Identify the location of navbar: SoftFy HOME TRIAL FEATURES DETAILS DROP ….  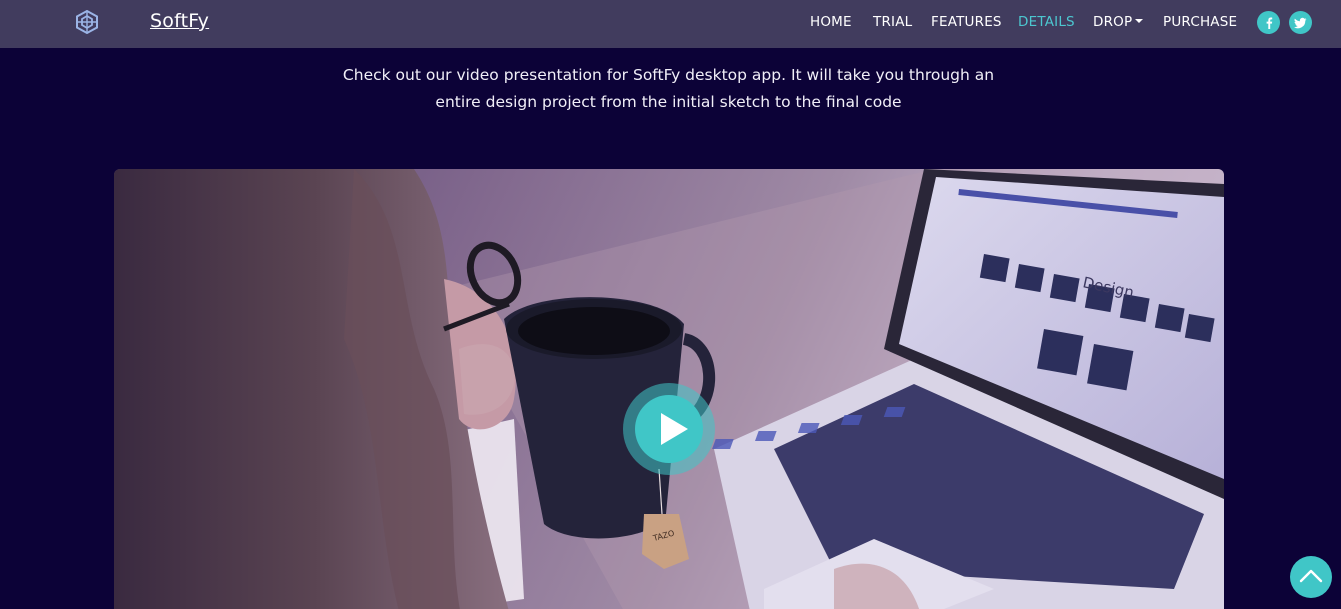
(670, 24).